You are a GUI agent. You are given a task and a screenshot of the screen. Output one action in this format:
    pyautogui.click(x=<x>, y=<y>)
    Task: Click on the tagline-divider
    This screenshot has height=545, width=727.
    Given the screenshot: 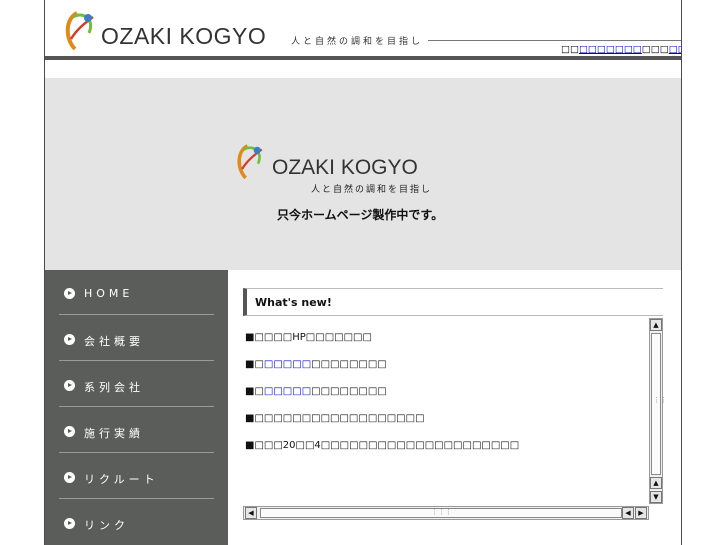 What is the action you would take?
    pyautogui.click(x=554, y=40)
    